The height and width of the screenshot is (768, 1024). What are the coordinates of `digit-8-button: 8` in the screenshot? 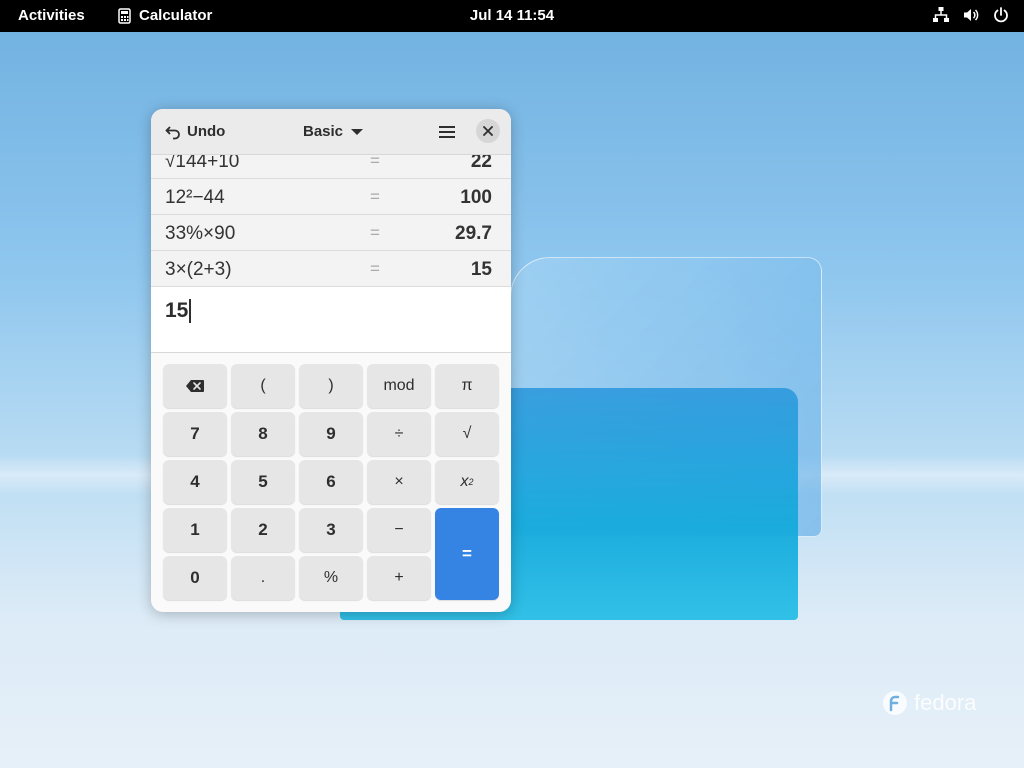 It's located at (263, 434).